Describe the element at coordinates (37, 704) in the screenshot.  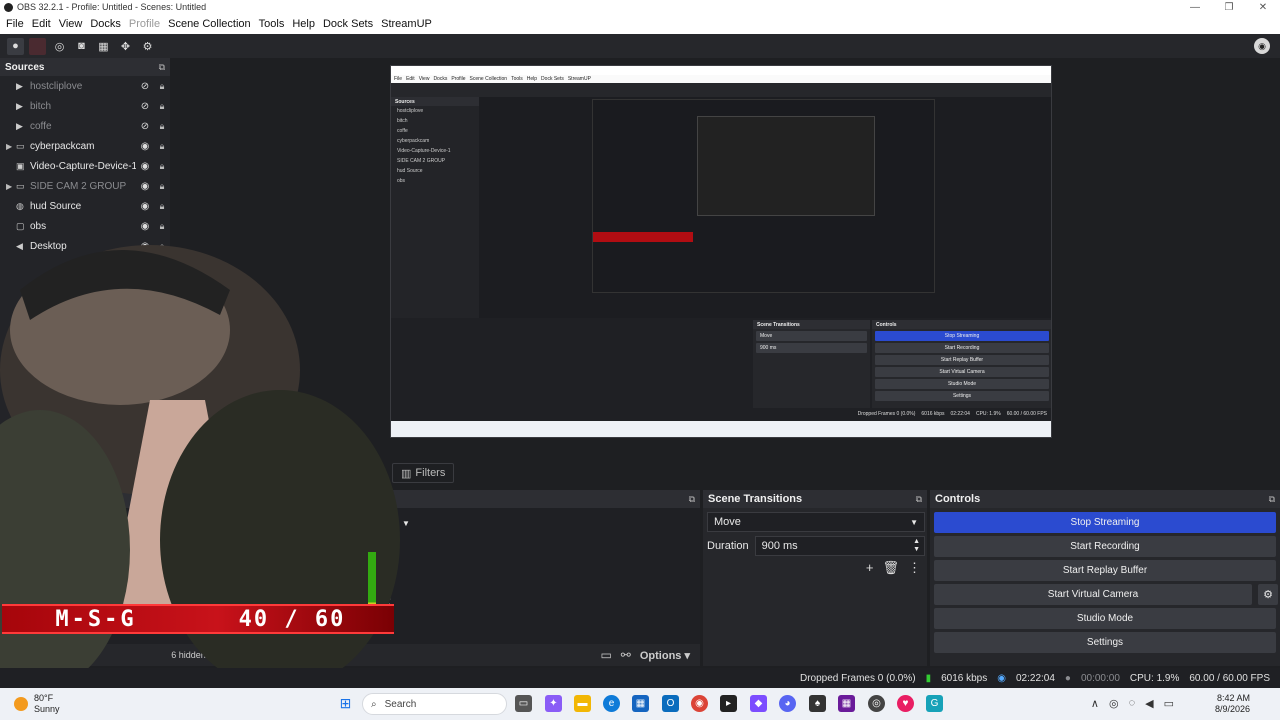
I see `weather-widget: 80°F Sunny` at that location.